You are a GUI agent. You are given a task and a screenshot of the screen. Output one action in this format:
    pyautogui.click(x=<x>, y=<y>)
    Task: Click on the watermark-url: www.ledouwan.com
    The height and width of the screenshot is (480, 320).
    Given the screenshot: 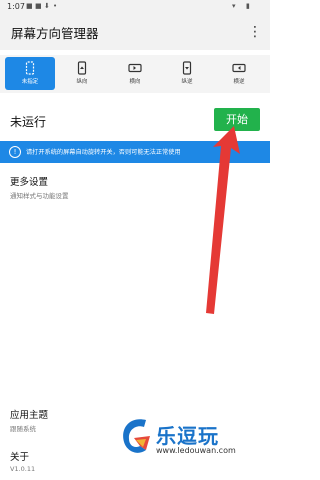 What is the action you would take?
    pyautogui.click(x=196, y=450)
    